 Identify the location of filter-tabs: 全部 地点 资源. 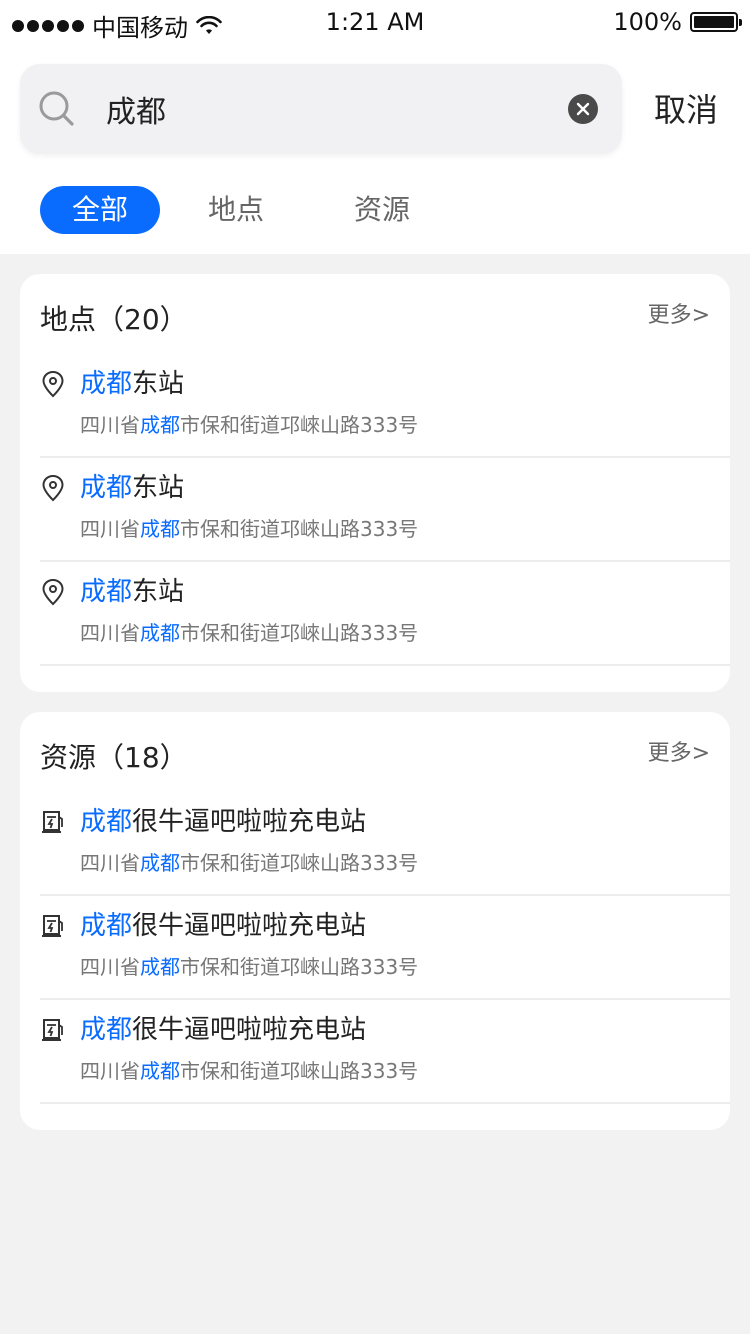
(225, 210).